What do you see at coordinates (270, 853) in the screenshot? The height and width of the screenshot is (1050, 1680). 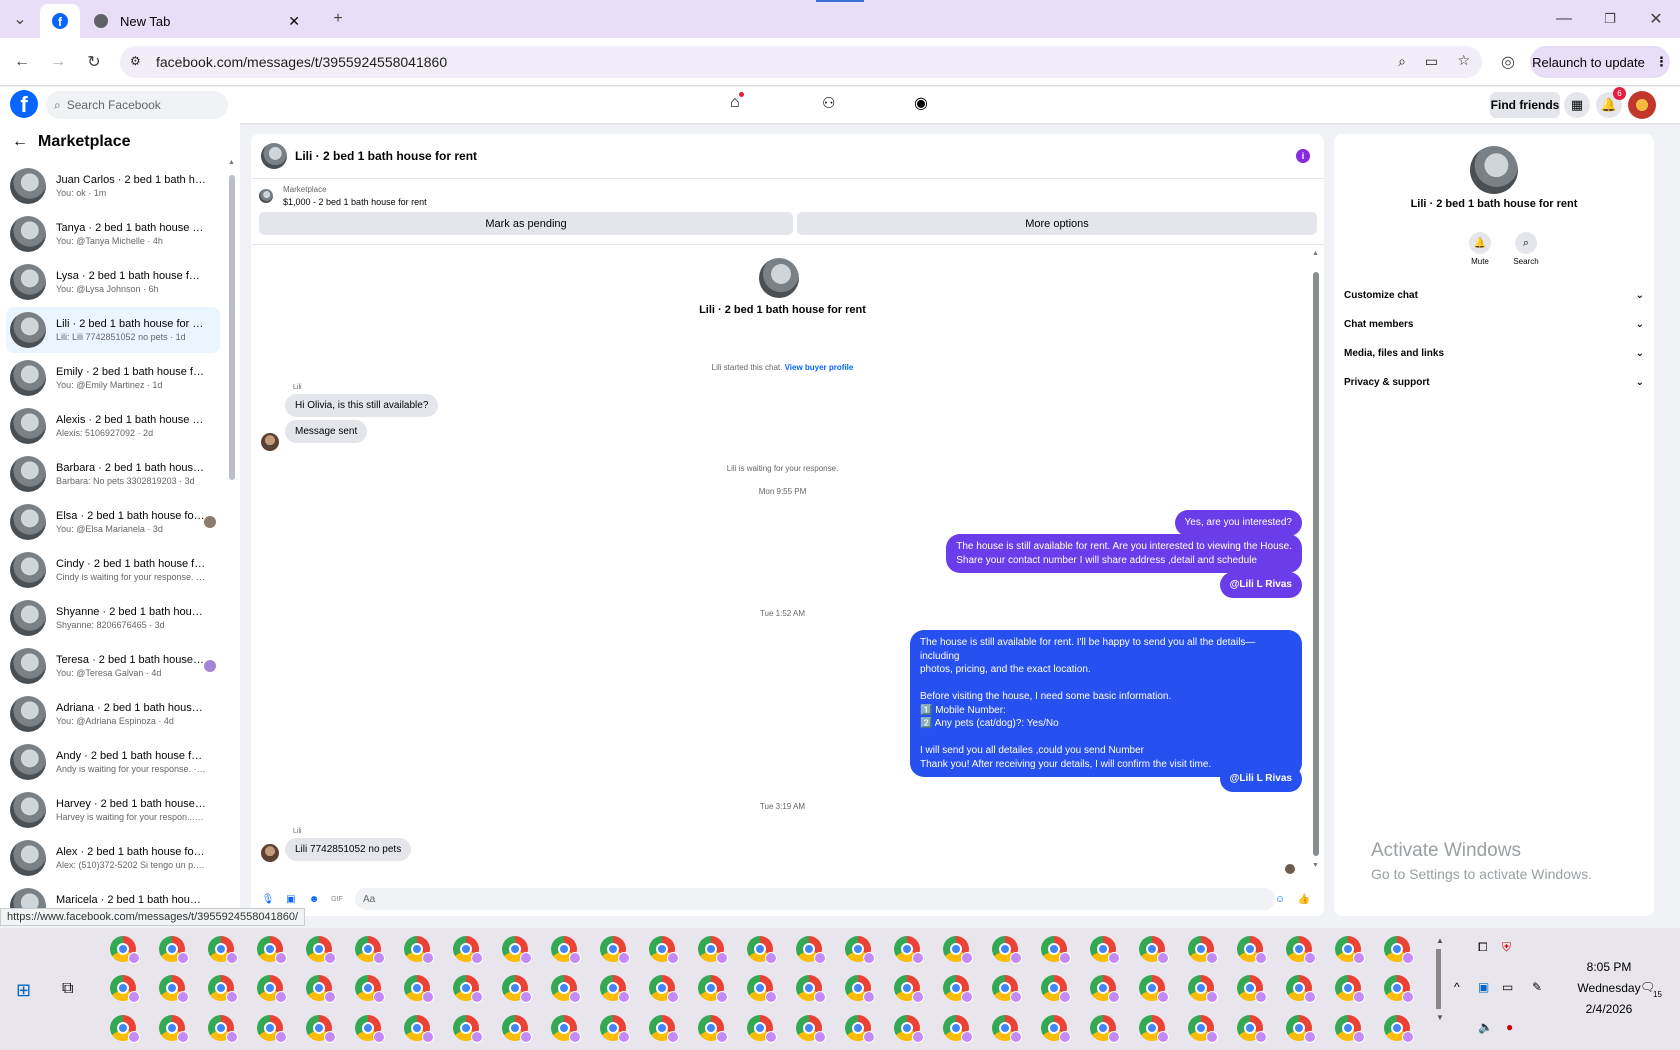 I see `sender-avatar` at bounding box center [270, 853].